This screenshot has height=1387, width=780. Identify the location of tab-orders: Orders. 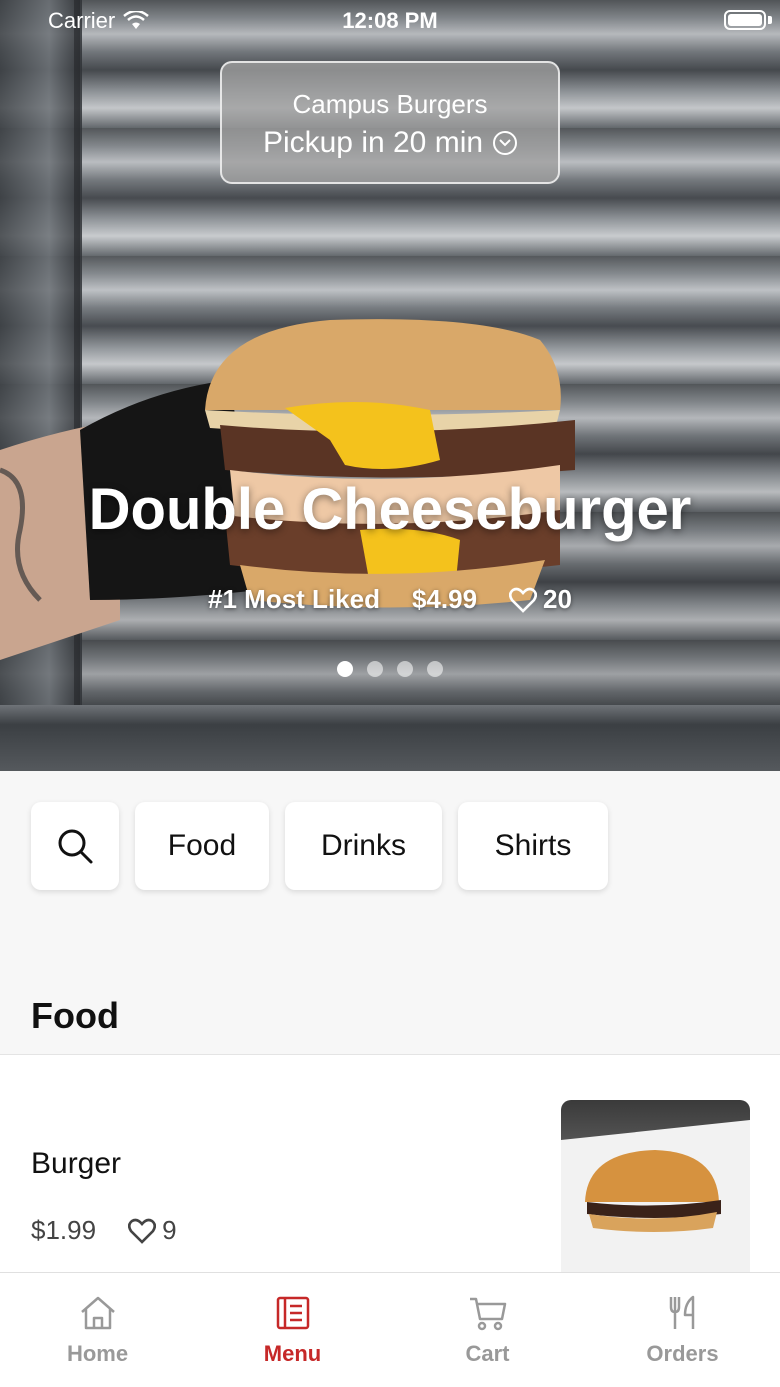
(682, 1330).